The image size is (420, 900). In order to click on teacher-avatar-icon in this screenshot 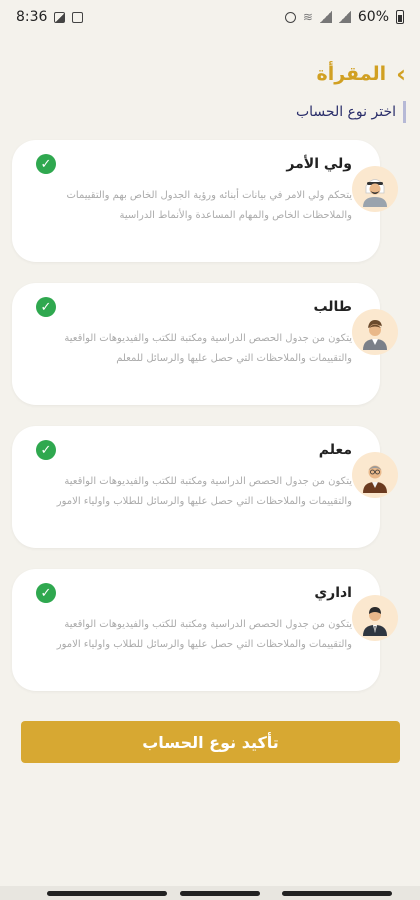, I will do `click(375, 475)`.